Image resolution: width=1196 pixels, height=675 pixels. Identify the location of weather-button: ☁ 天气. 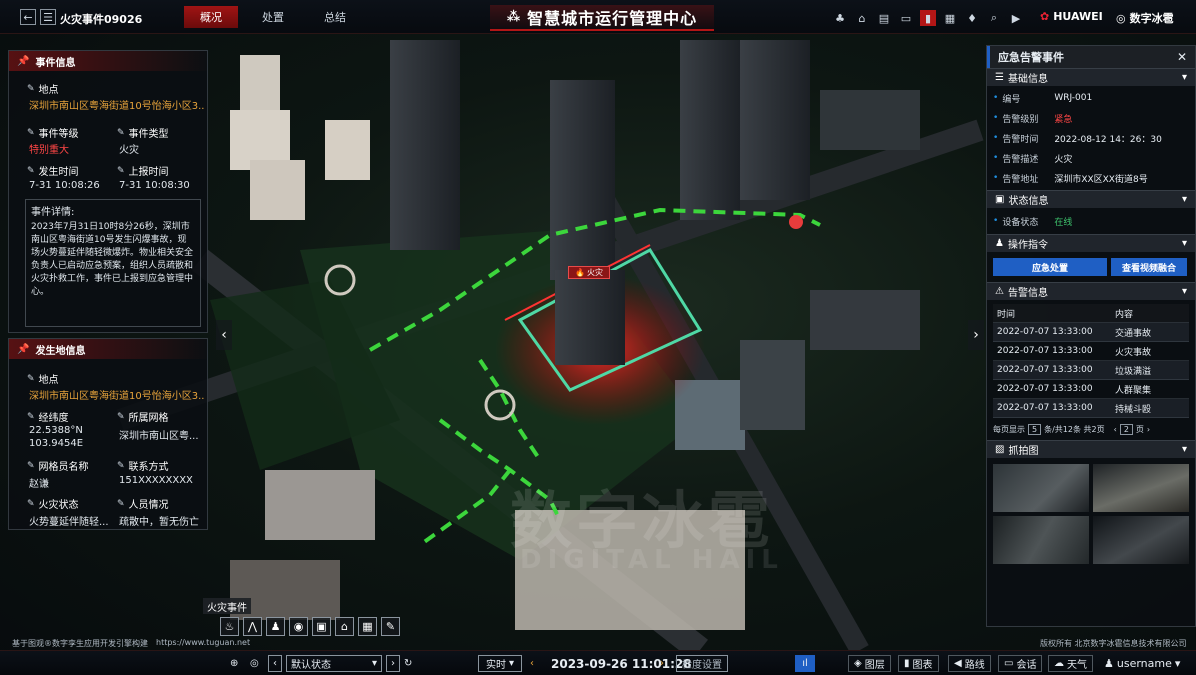
(1070, 663).